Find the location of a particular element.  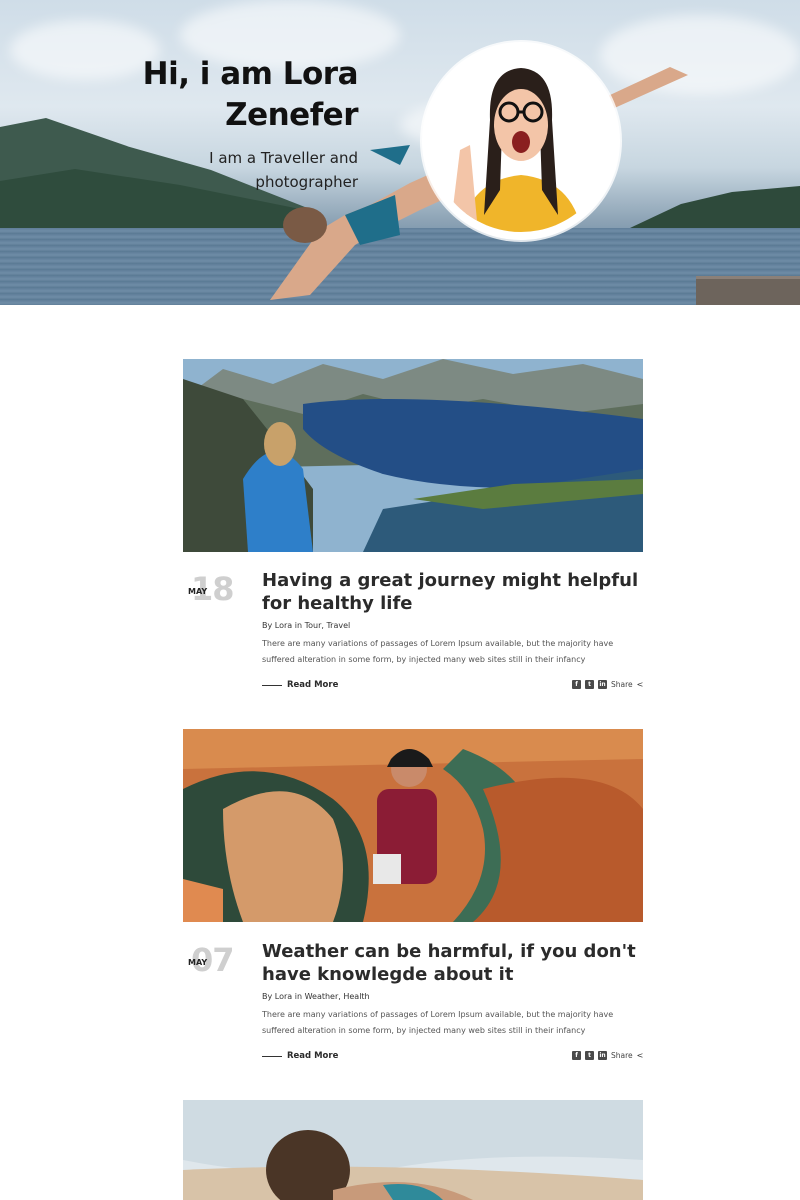

dock-image is located at coordinates (748, 290).